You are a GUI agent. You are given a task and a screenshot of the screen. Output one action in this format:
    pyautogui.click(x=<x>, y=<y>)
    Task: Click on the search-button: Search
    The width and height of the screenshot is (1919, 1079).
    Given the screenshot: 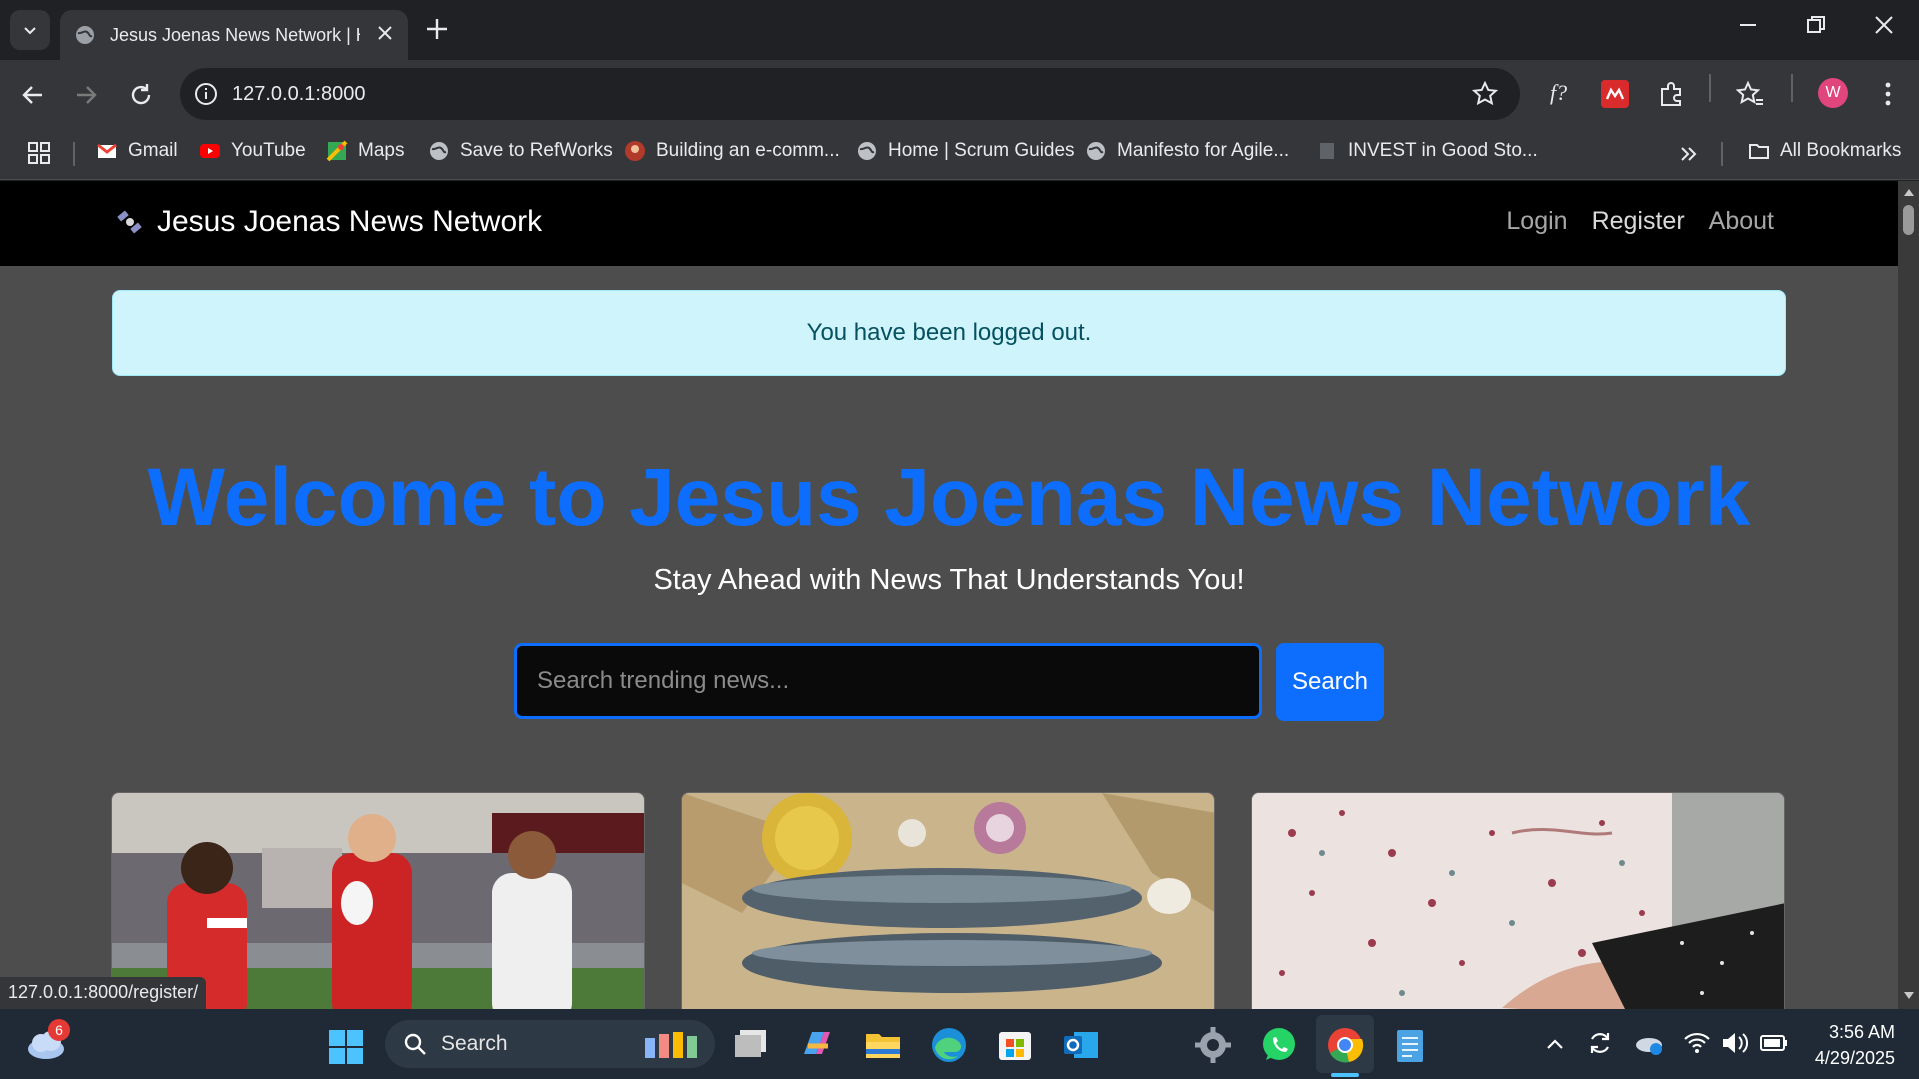 What is the action you would take?
    pyautogui.click(x=1330, y=682)
    